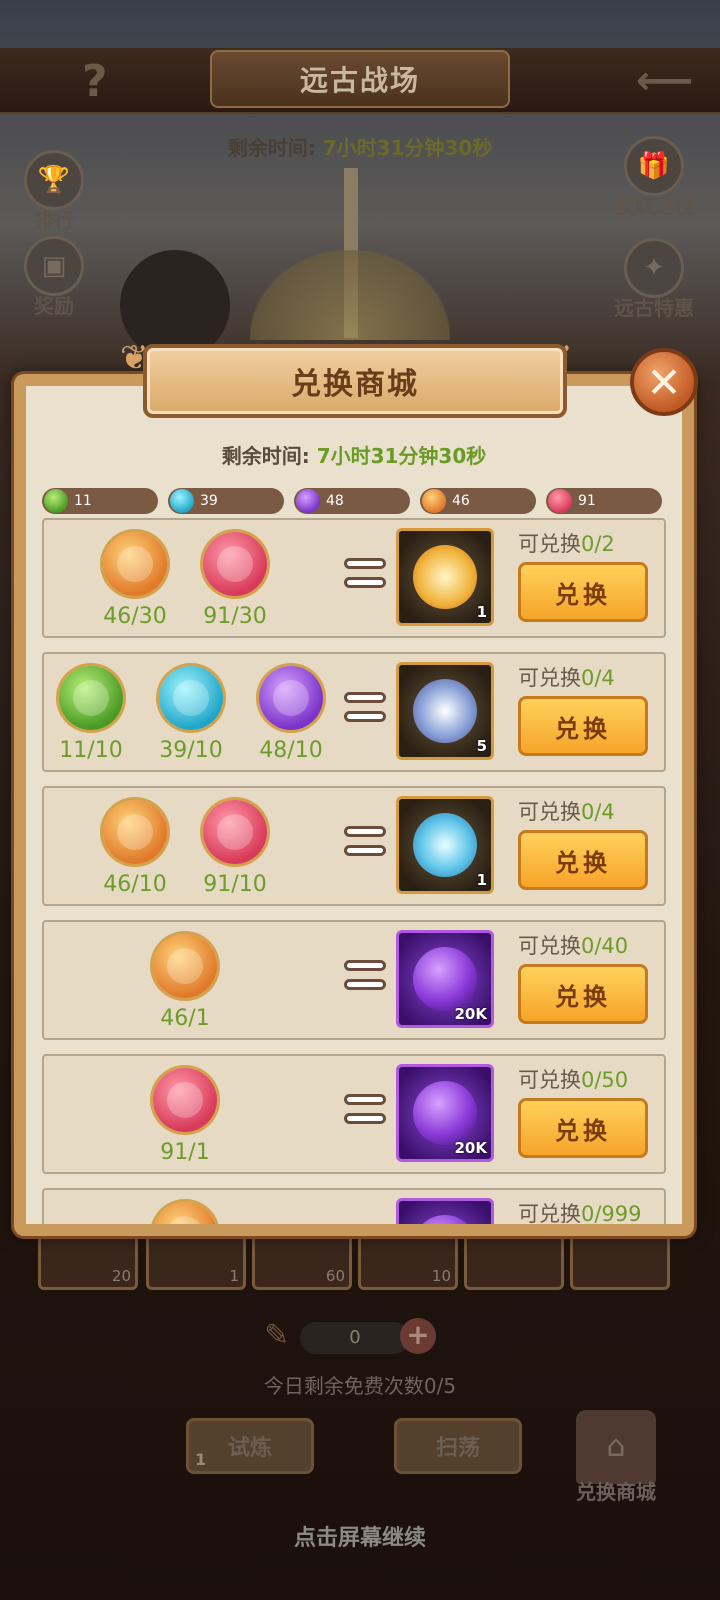  I want to click on reward-slot: 5, so click(445, 711).